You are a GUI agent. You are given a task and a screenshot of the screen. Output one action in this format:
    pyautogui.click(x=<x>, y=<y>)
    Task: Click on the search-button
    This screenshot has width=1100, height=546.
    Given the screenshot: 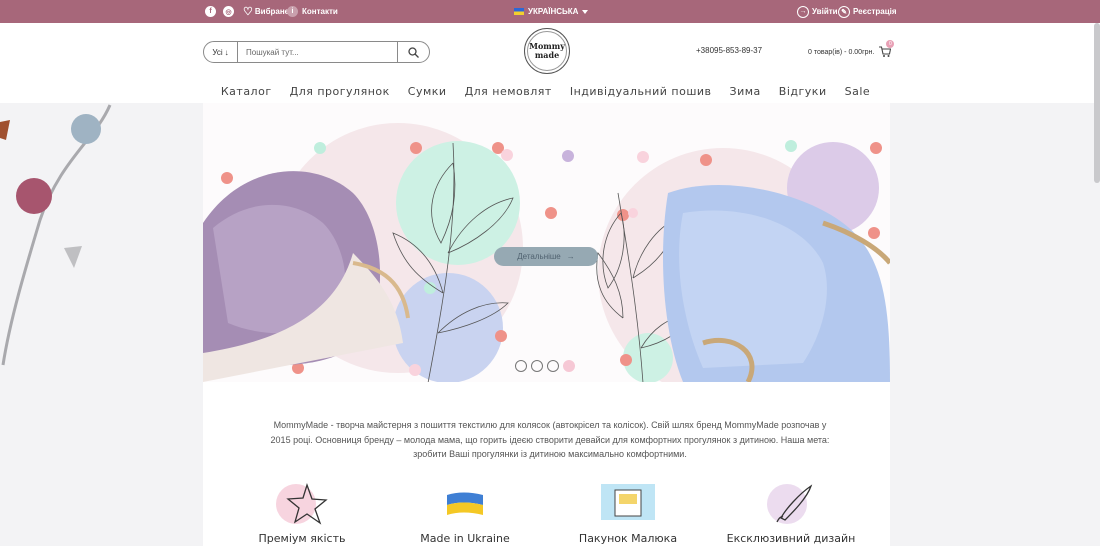 What is the action you would take?
    pyautogui.click(x=413, y=52)
    